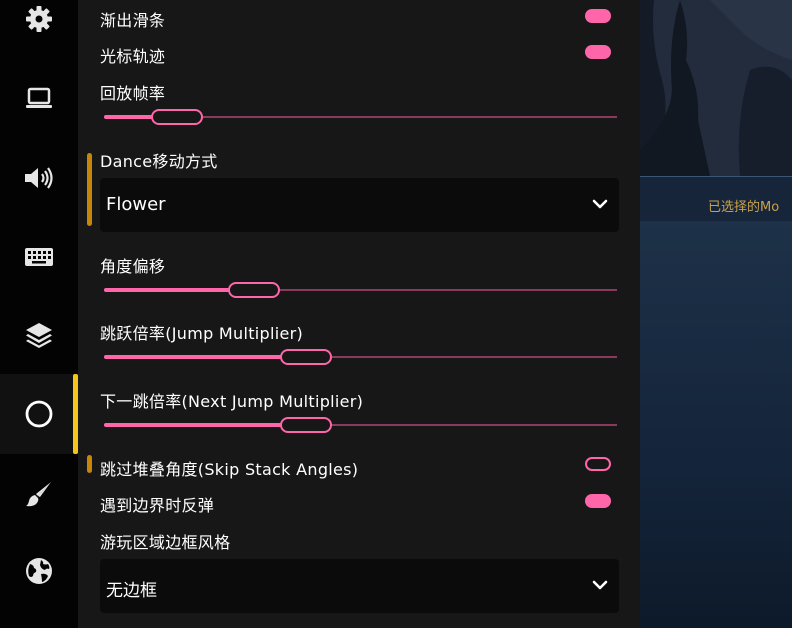  What do you see at coordinates (136, 204) in the screenshot?
I see `dropdown-value: Flower` at bounding box center [136, 204].